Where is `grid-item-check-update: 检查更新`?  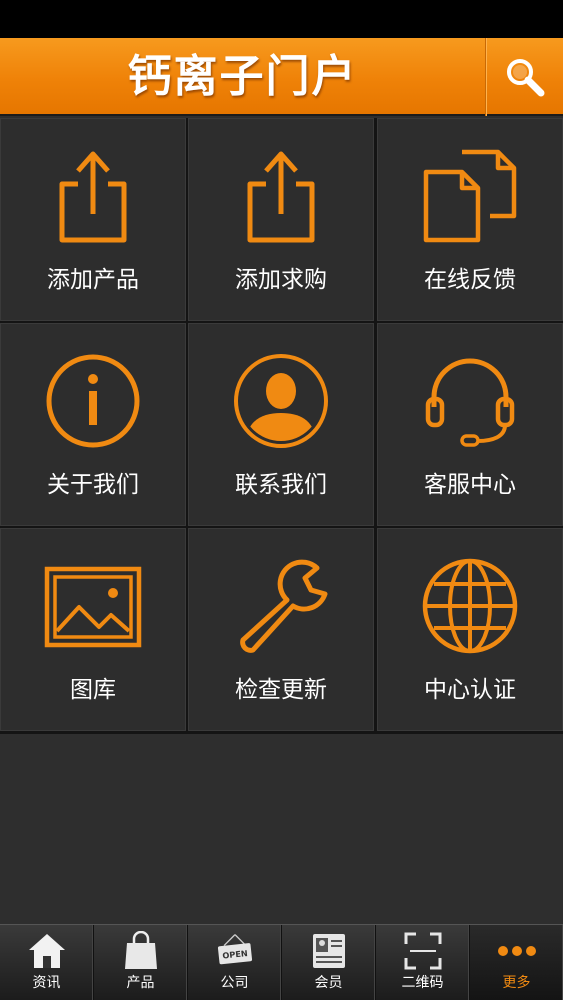
grid-item-check-update: 检查更新 is located at coordinates (281, 629).